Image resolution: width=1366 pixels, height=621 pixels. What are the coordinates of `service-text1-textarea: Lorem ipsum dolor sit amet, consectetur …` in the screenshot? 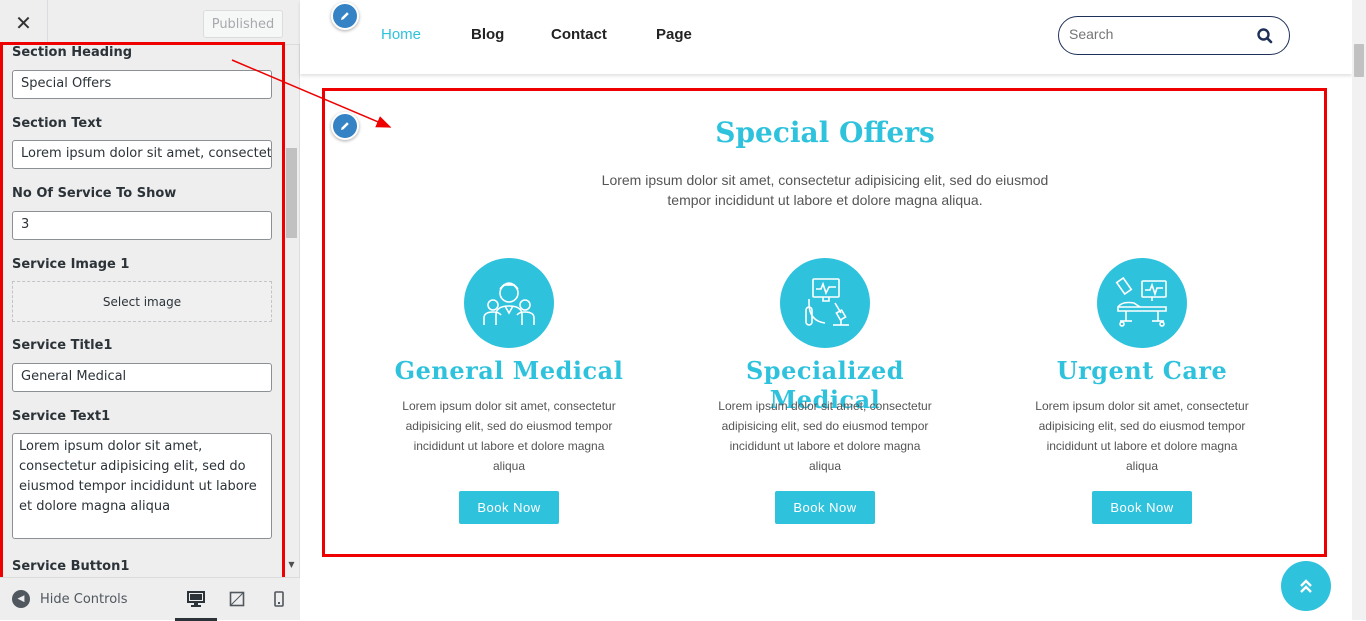 It's located at (142, 486).